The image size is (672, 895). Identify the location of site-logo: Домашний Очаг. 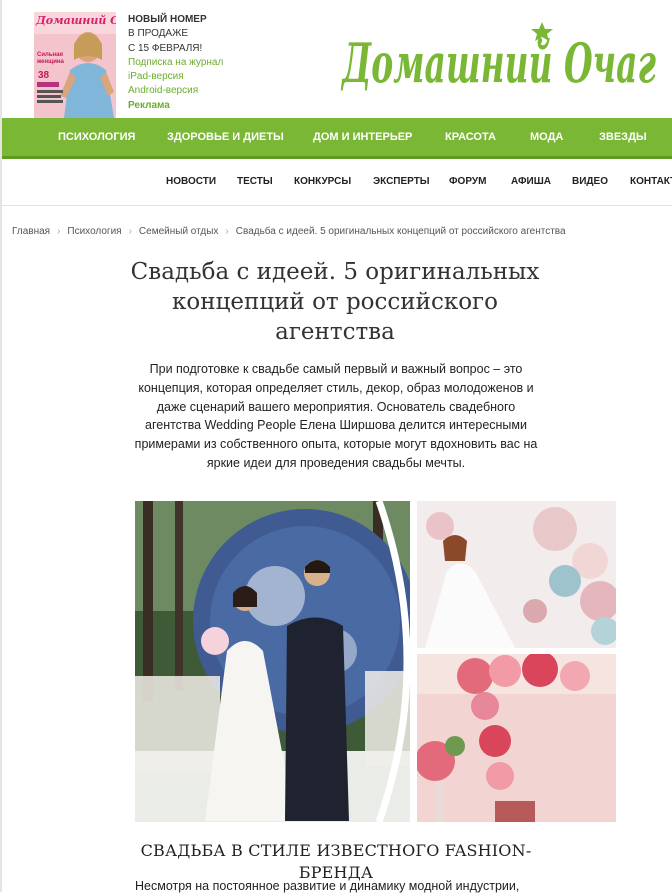
(500, 59).